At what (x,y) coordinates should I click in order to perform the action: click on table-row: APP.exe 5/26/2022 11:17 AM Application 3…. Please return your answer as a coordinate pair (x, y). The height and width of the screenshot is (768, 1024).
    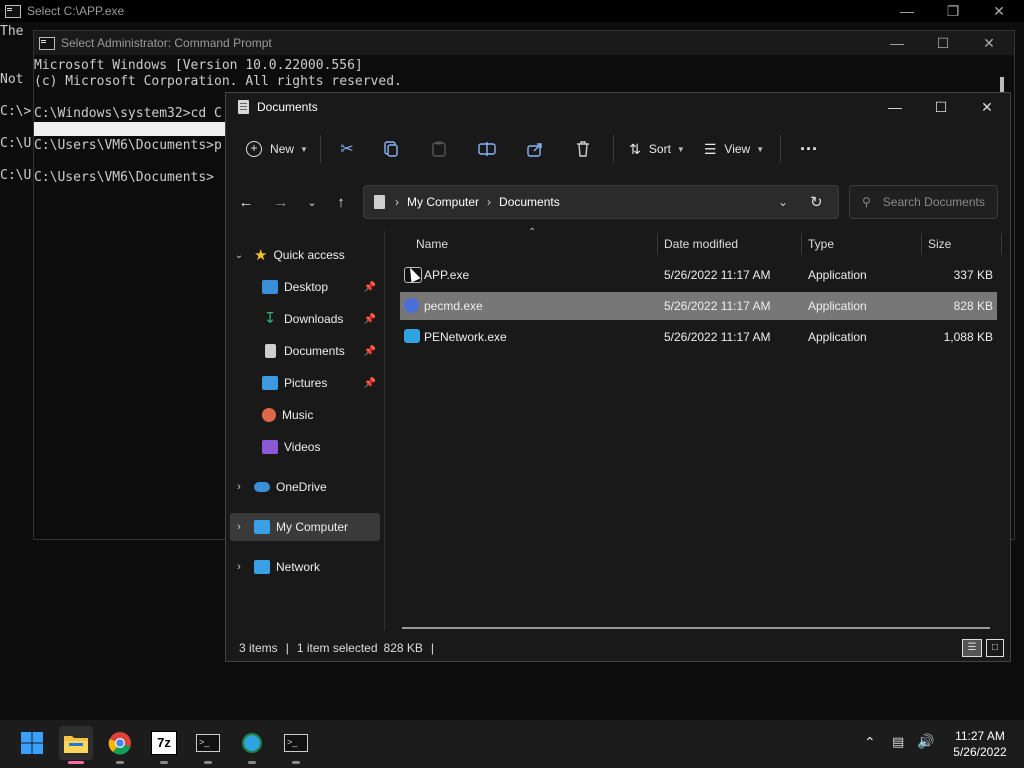
    Looking at the image, I should click on (698, 275).